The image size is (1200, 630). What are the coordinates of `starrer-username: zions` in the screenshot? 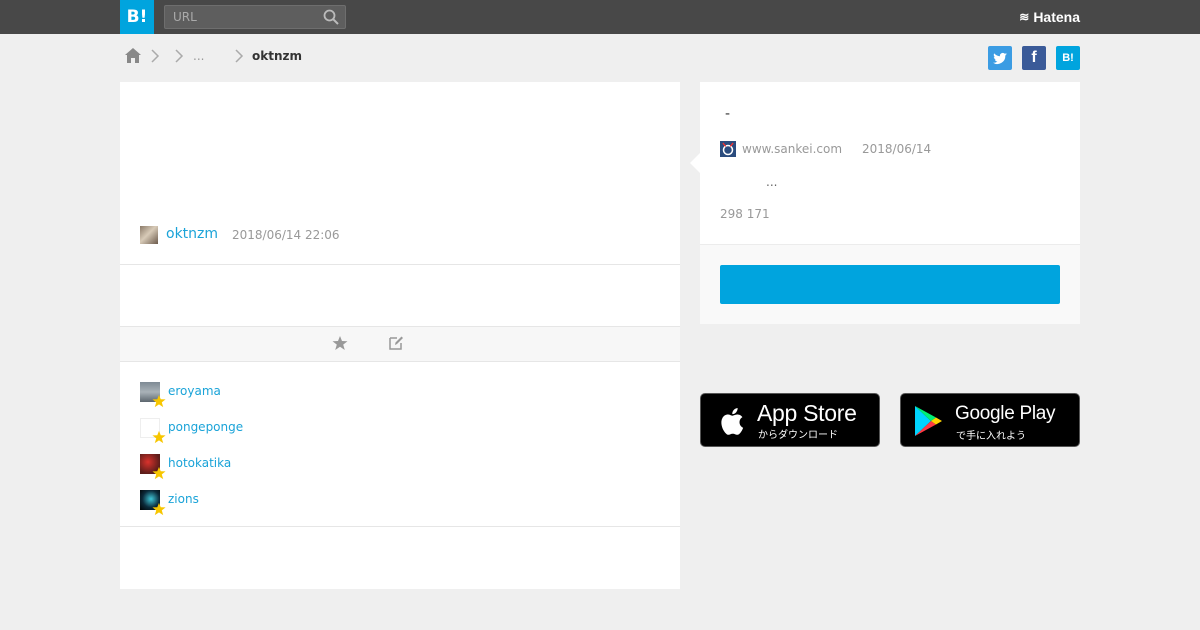 It's located at (183, 499).